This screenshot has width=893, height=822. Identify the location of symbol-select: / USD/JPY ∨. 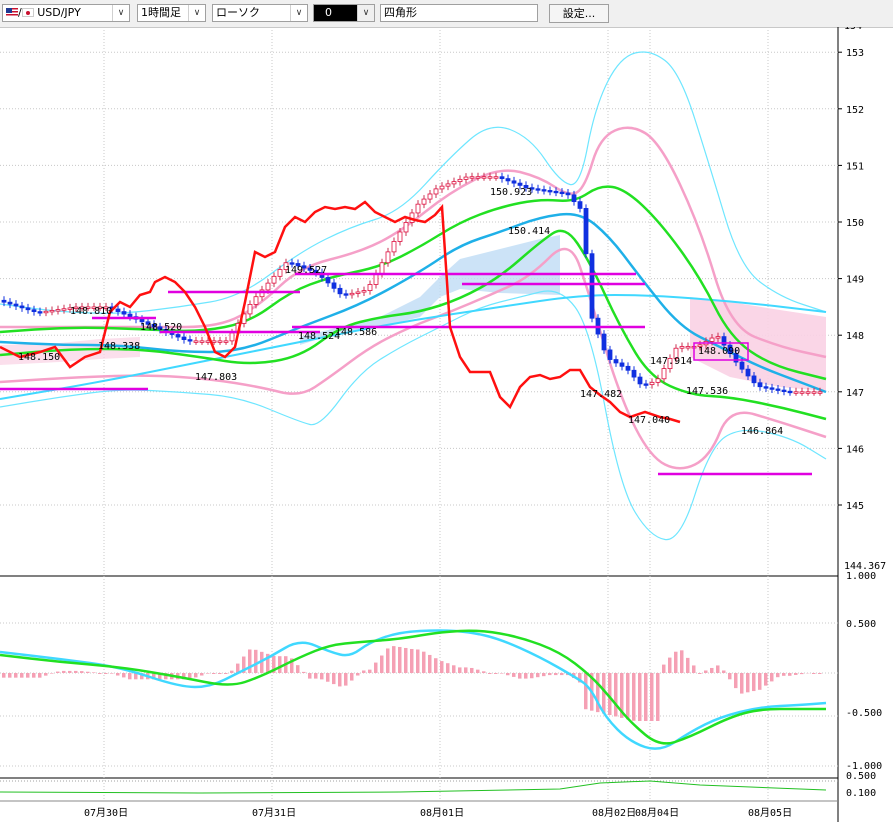
(66, 13).